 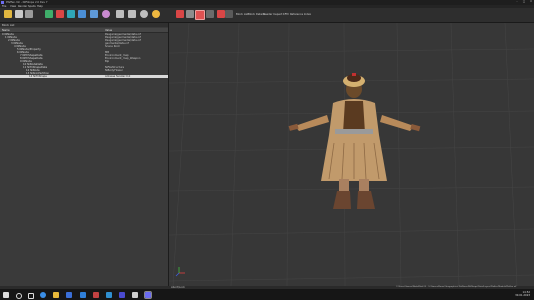 What do you see at coordinates (96, 294) in the screenshot?
I see `steam-icon` at bounding box center [96, 294].